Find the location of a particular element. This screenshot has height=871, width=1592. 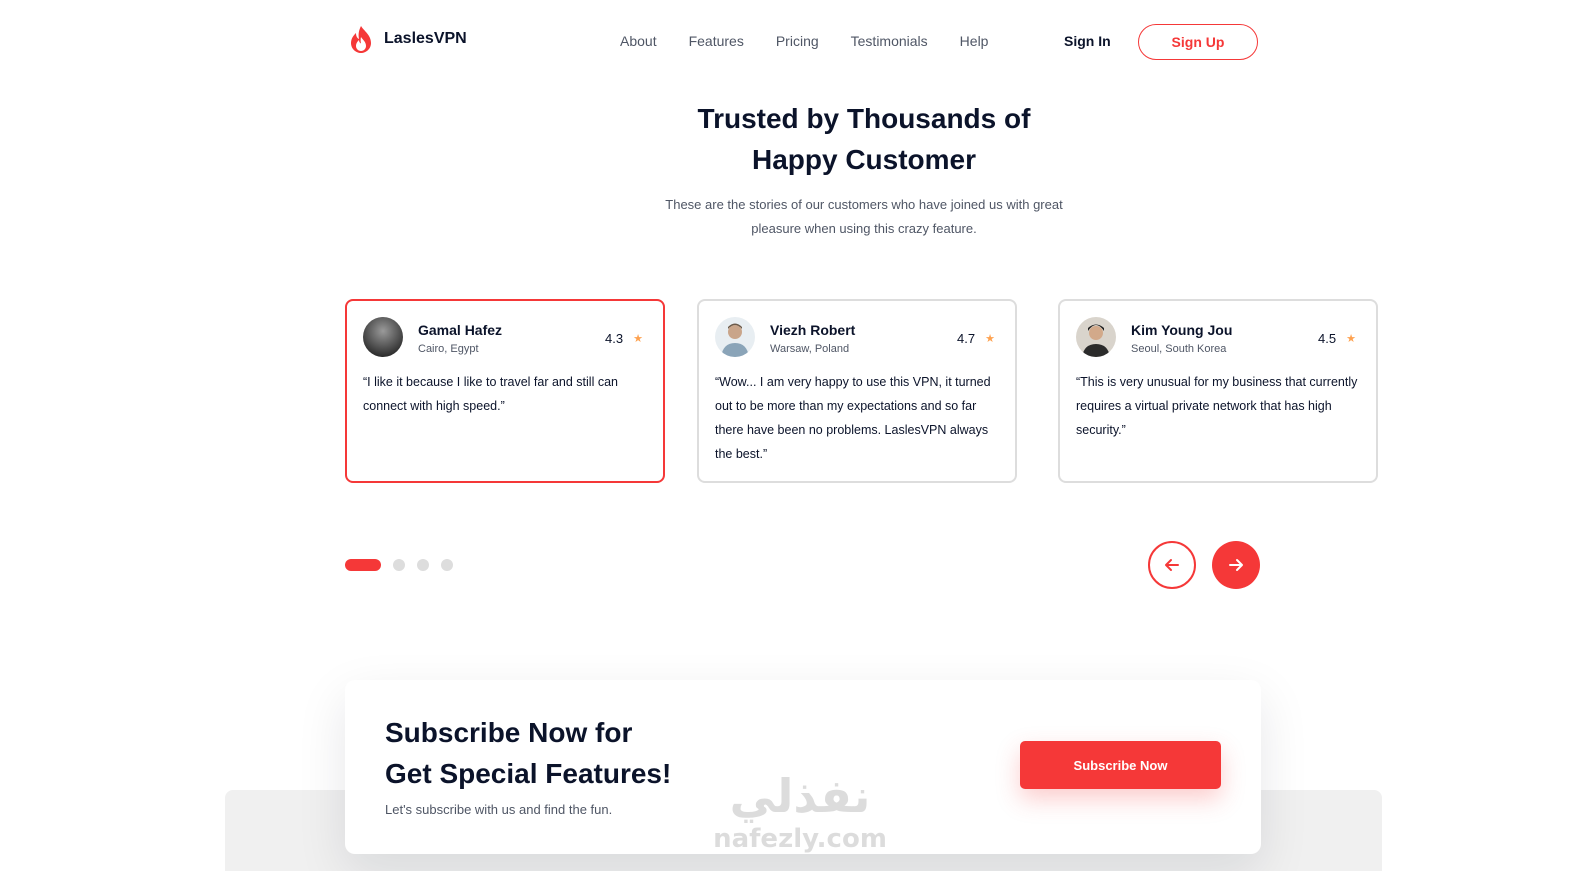

rating-value: 4.3 is located at coordinates (614, 338).